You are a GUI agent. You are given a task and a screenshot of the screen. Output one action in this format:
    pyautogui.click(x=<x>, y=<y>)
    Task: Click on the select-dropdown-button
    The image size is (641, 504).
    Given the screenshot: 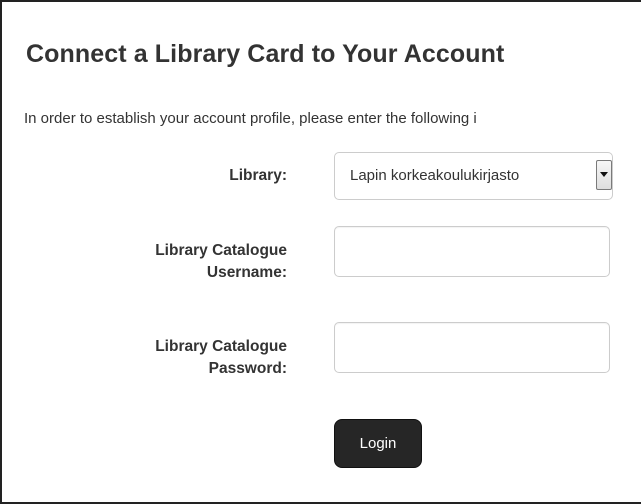 What is the action you would take?
    pyautogui.click(x=604, y=175)
    